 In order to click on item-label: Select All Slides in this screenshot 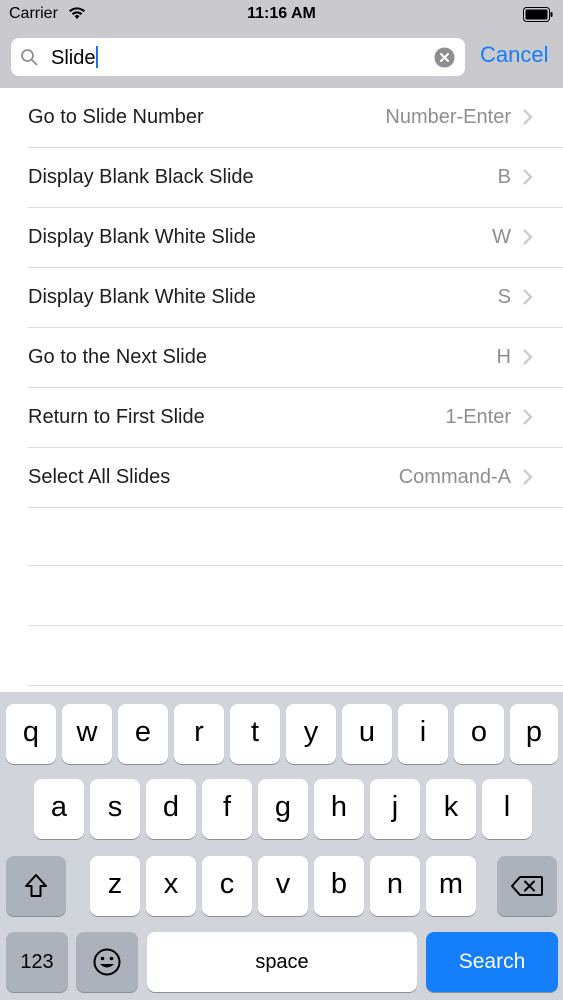, I will do `click(99, 477)`.